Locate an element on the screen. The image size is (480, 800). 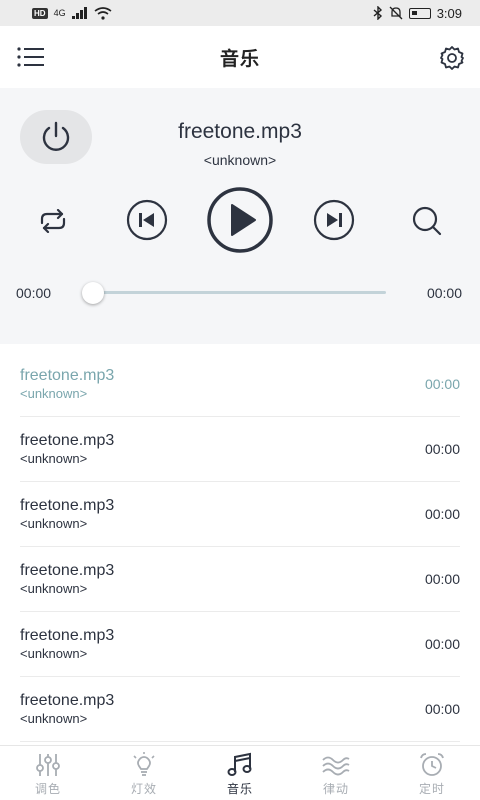
hd-badge: HD is located at coordinates (40, 13).